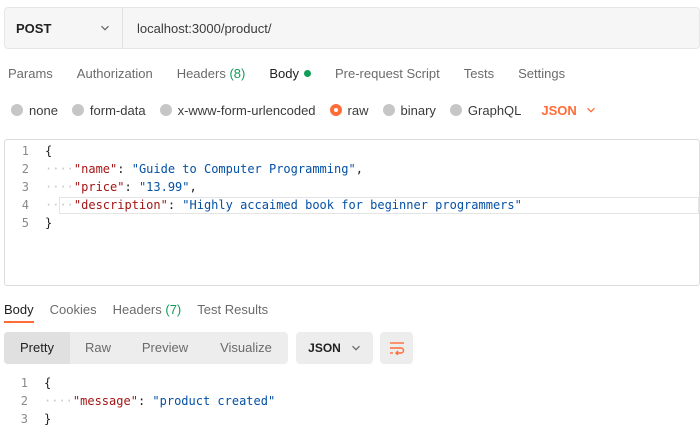 This screenshot has height=444, width=700. What do you see at coordinates (214, 401) in the screenshot?
I see `json-value: "product created"` at bounding box center [214, 401].